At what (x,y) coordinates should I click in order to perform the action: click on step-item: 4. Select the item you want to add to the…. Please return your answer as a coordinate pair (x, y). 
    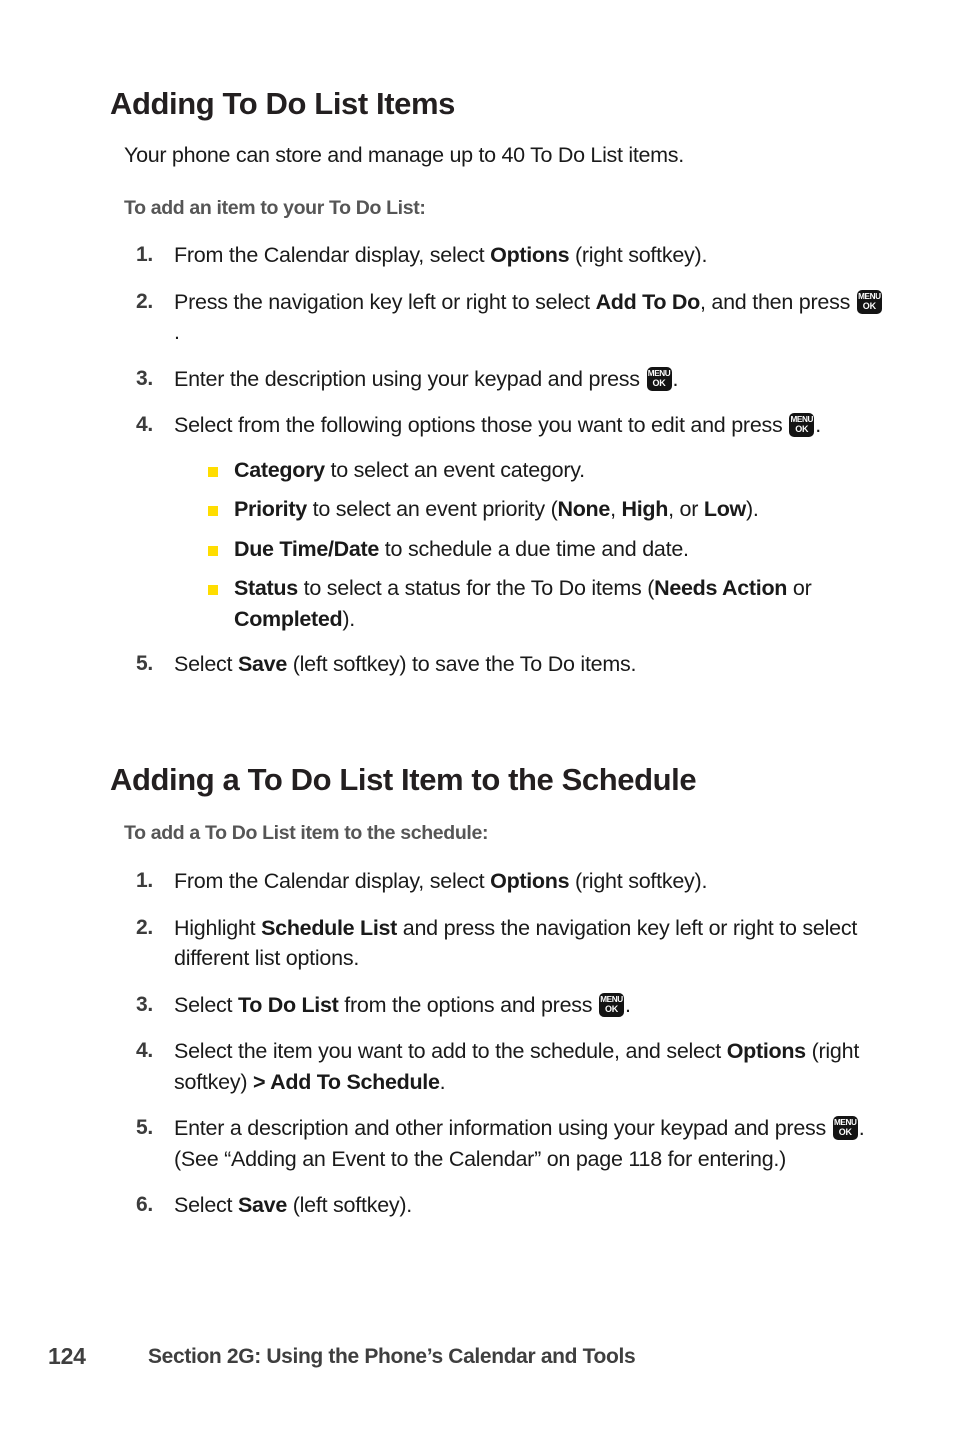
    Looking at the image, I should click on (497, 1066).